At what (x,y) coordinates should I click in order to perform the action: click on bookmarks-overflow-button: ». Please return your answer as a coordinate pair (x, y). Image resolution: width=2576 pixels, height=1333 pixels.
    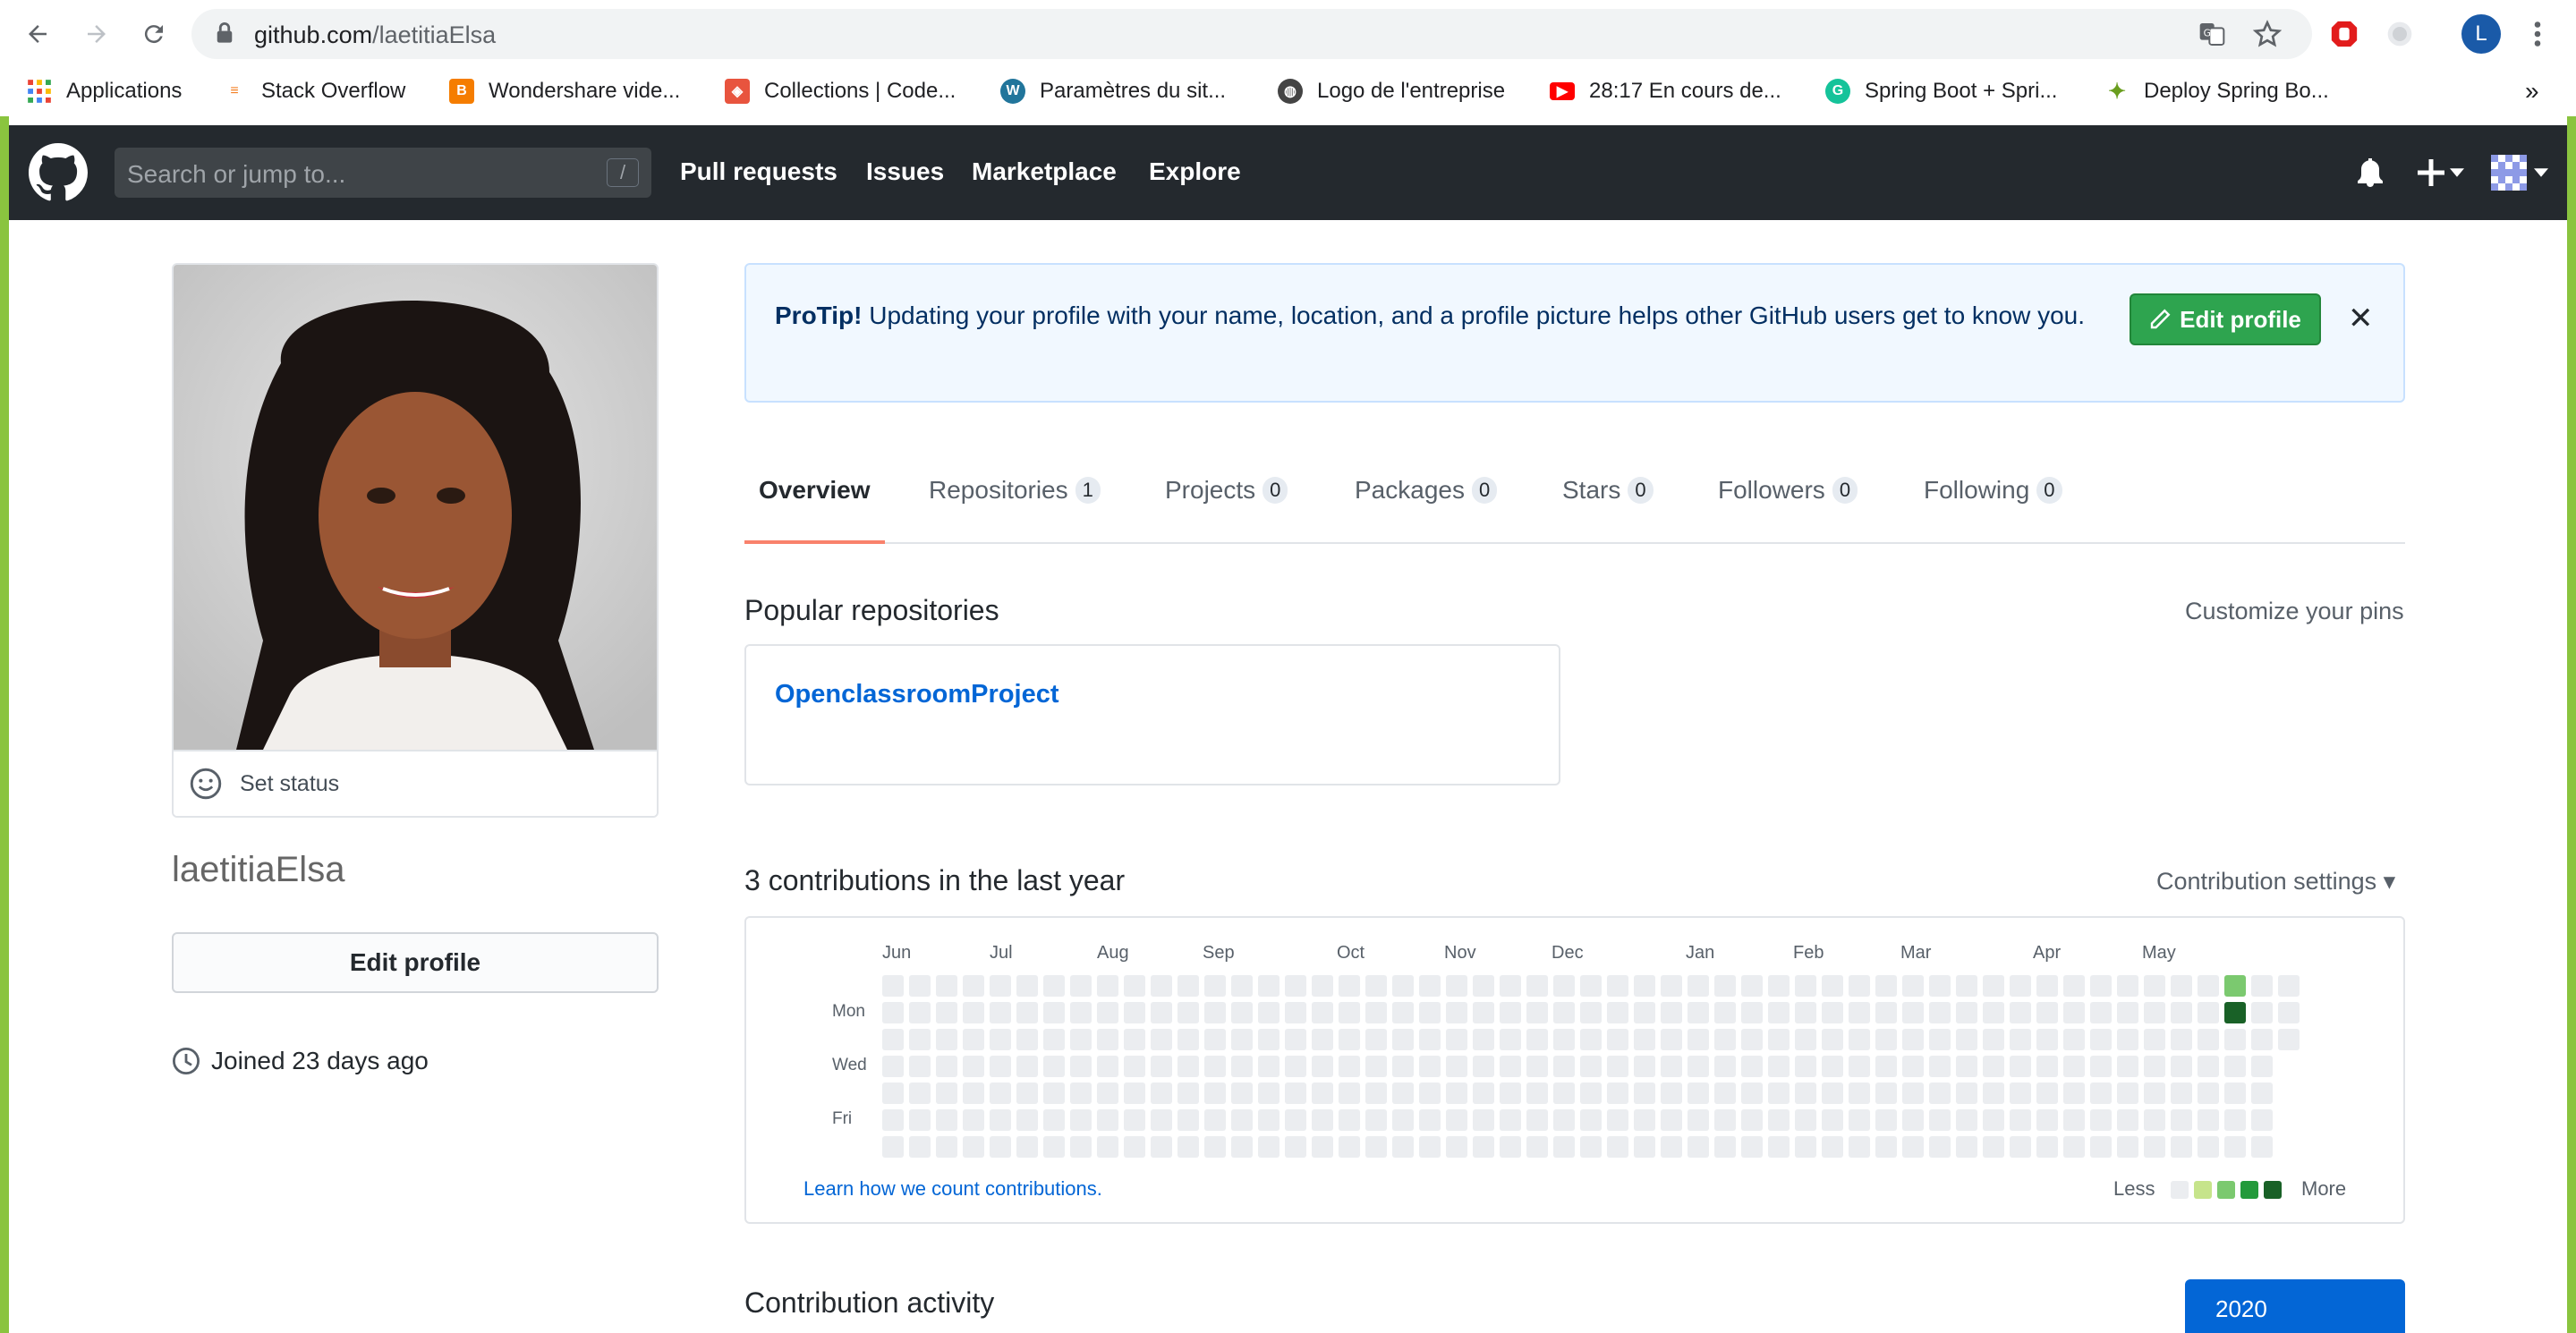
    Looking at the image, I should click on (2532, 91).